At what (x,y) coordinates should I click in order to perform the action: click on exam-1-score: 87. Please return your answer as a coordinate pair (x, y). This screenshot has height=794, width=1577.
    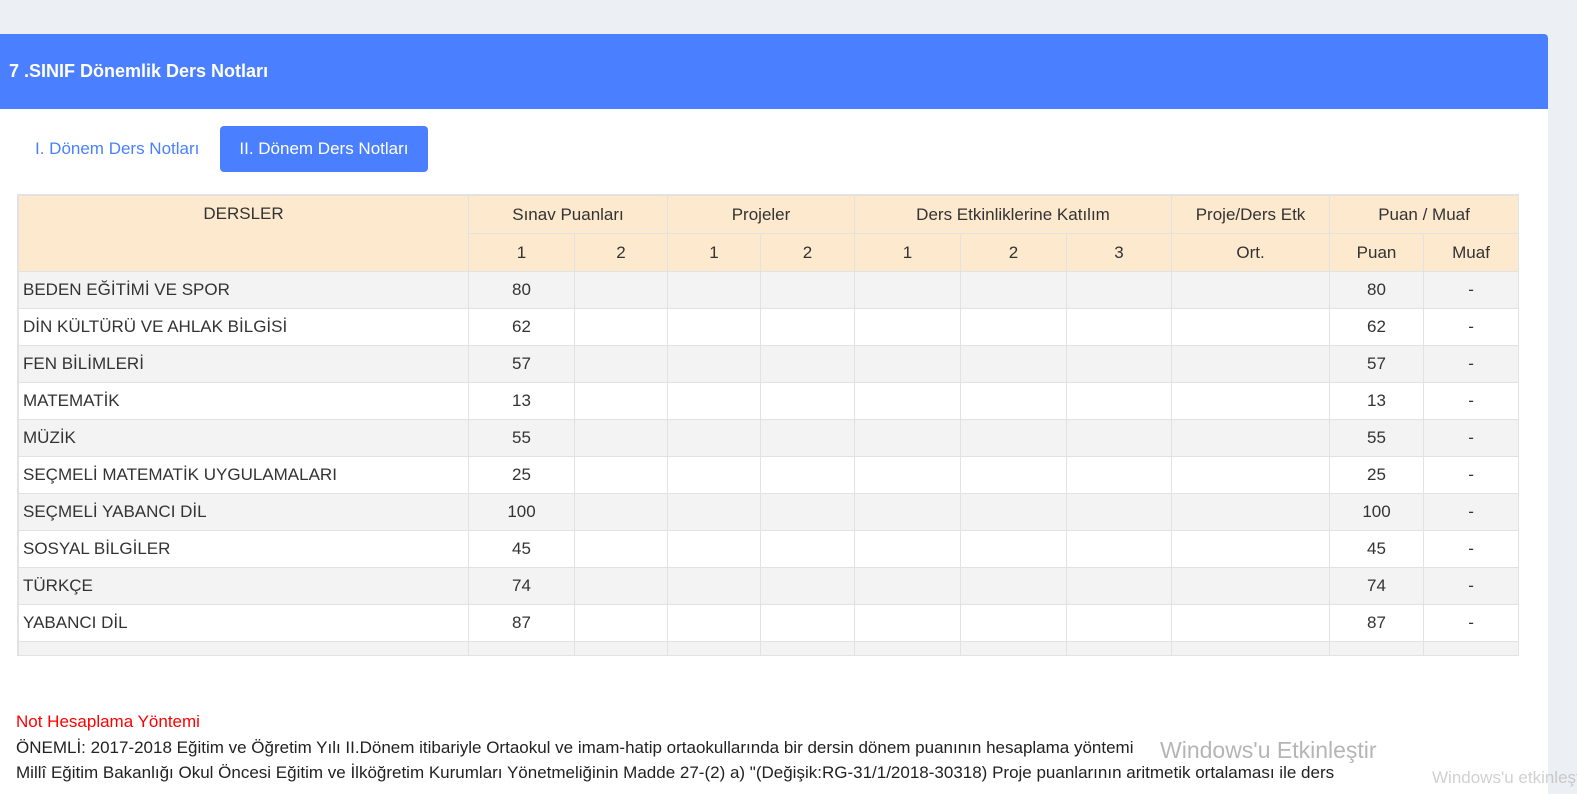
    Looking at the image, I should click on (521, 623).